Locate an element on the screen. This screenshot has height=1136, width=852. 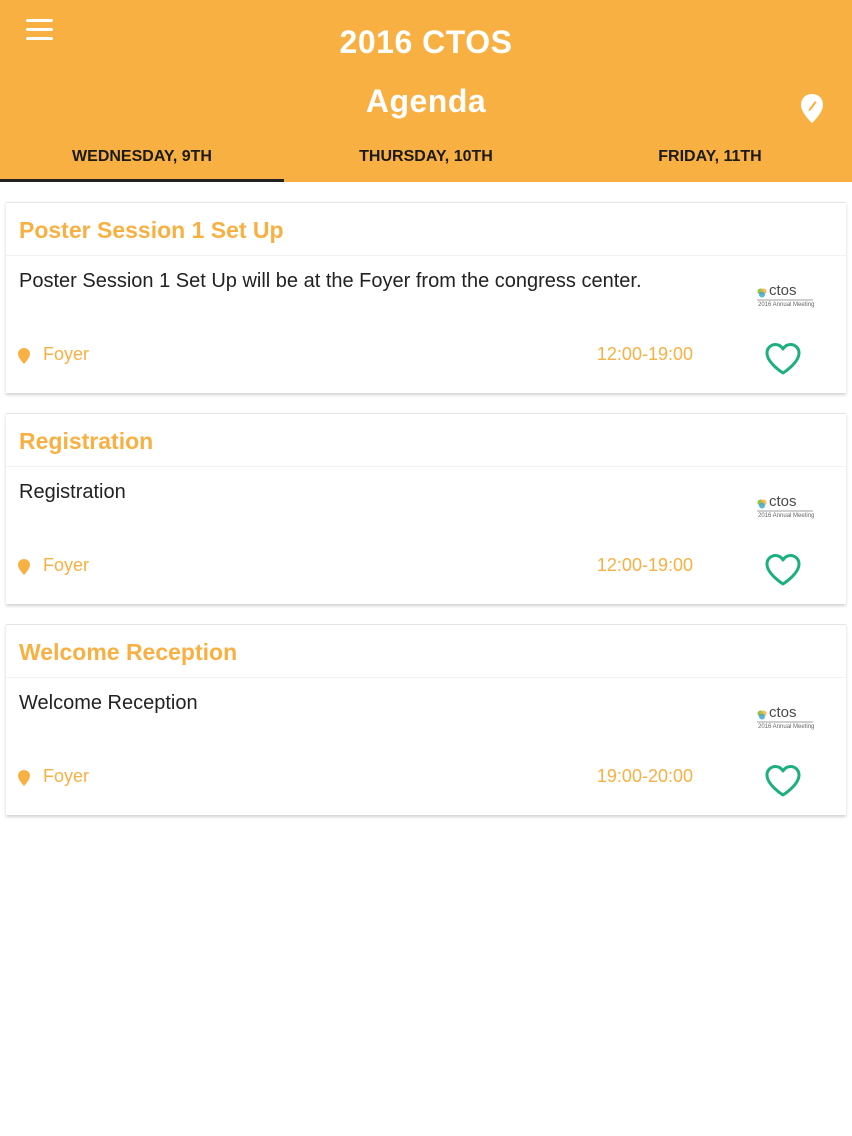
session-title: Registration is located at coordinates (86, 441).